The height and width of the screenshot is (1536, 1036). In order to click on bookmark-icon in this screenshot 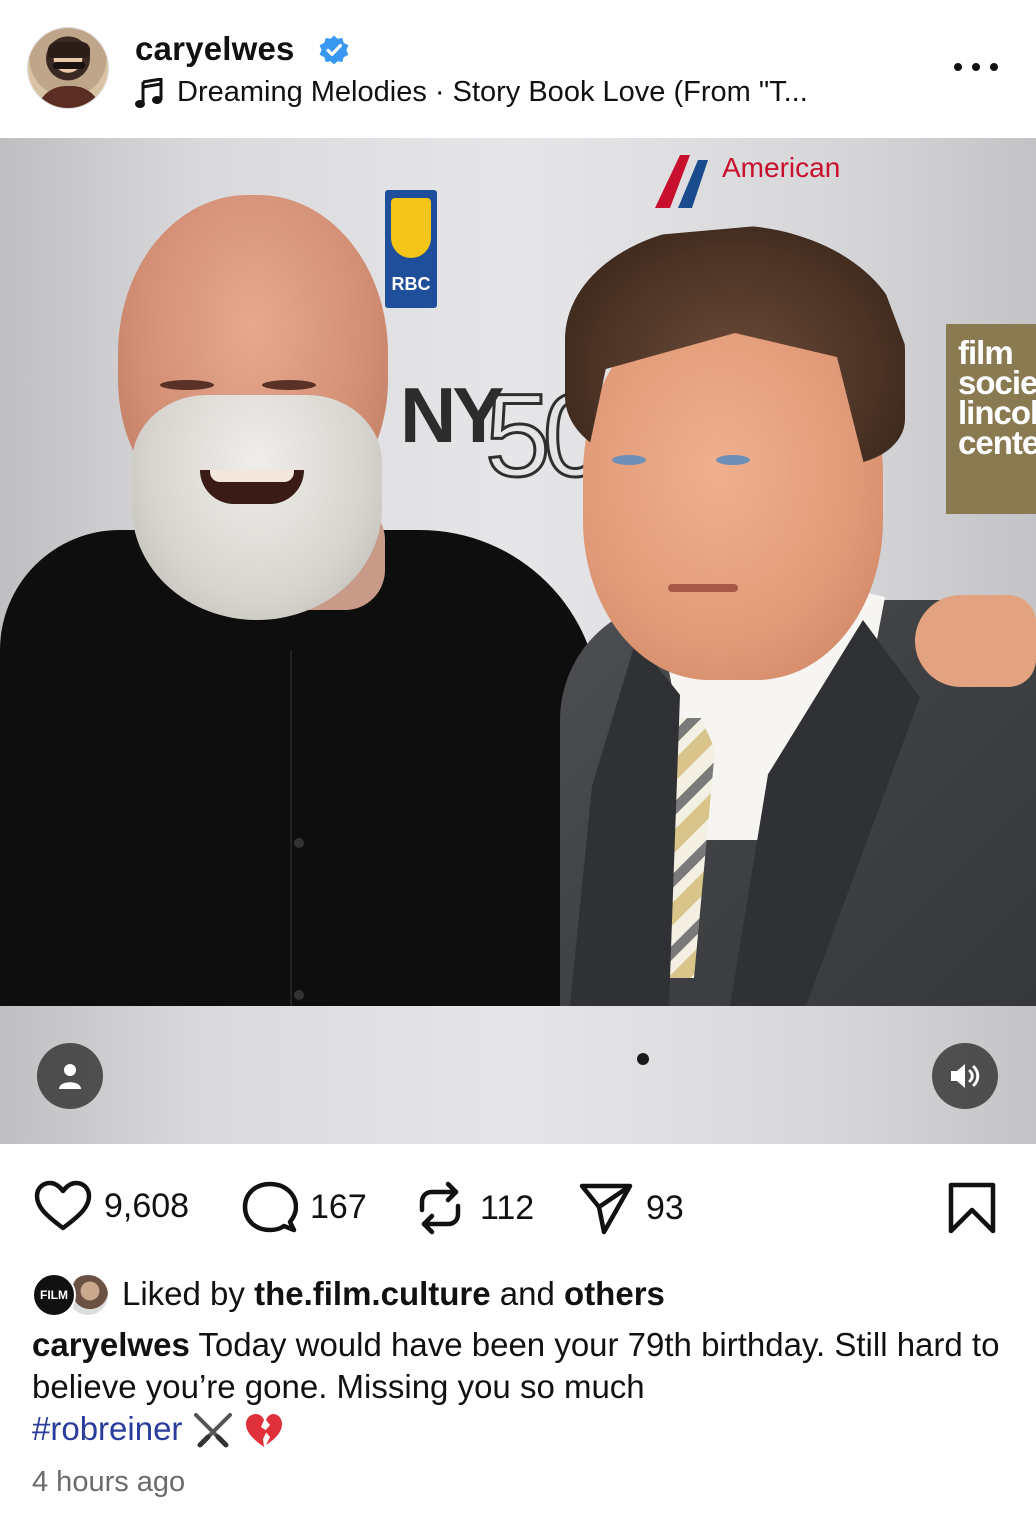, I will do `click(972, 1208)`.